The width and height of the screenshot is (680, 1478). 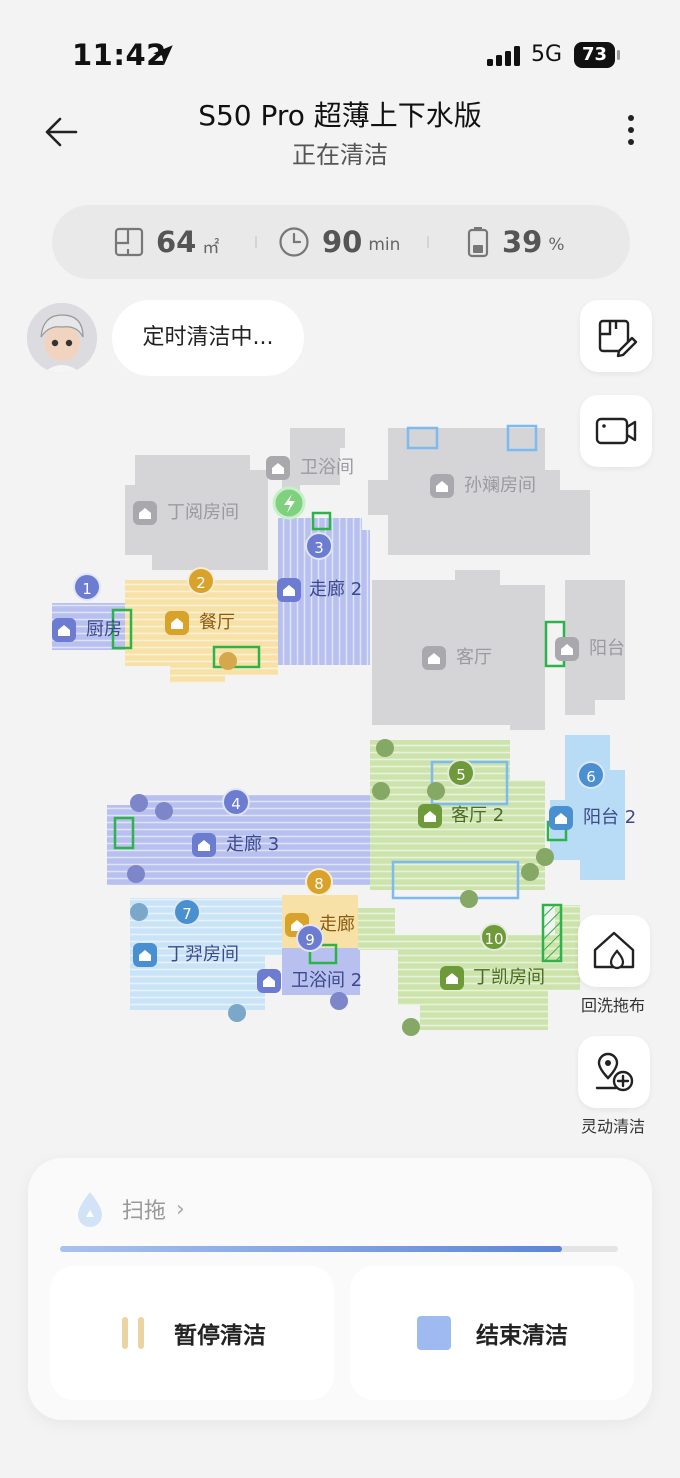 I want to click on time-stat: 90 min, so click(x=339, y=242).